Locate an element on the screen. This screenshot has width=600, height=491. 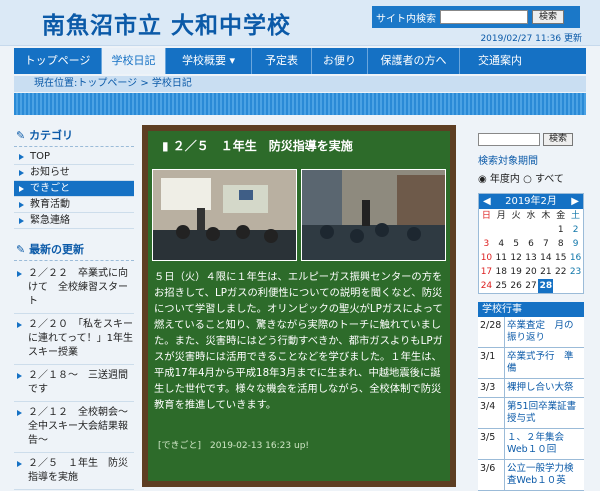
event-date: 3/6 is located at coordinates (488, 468).